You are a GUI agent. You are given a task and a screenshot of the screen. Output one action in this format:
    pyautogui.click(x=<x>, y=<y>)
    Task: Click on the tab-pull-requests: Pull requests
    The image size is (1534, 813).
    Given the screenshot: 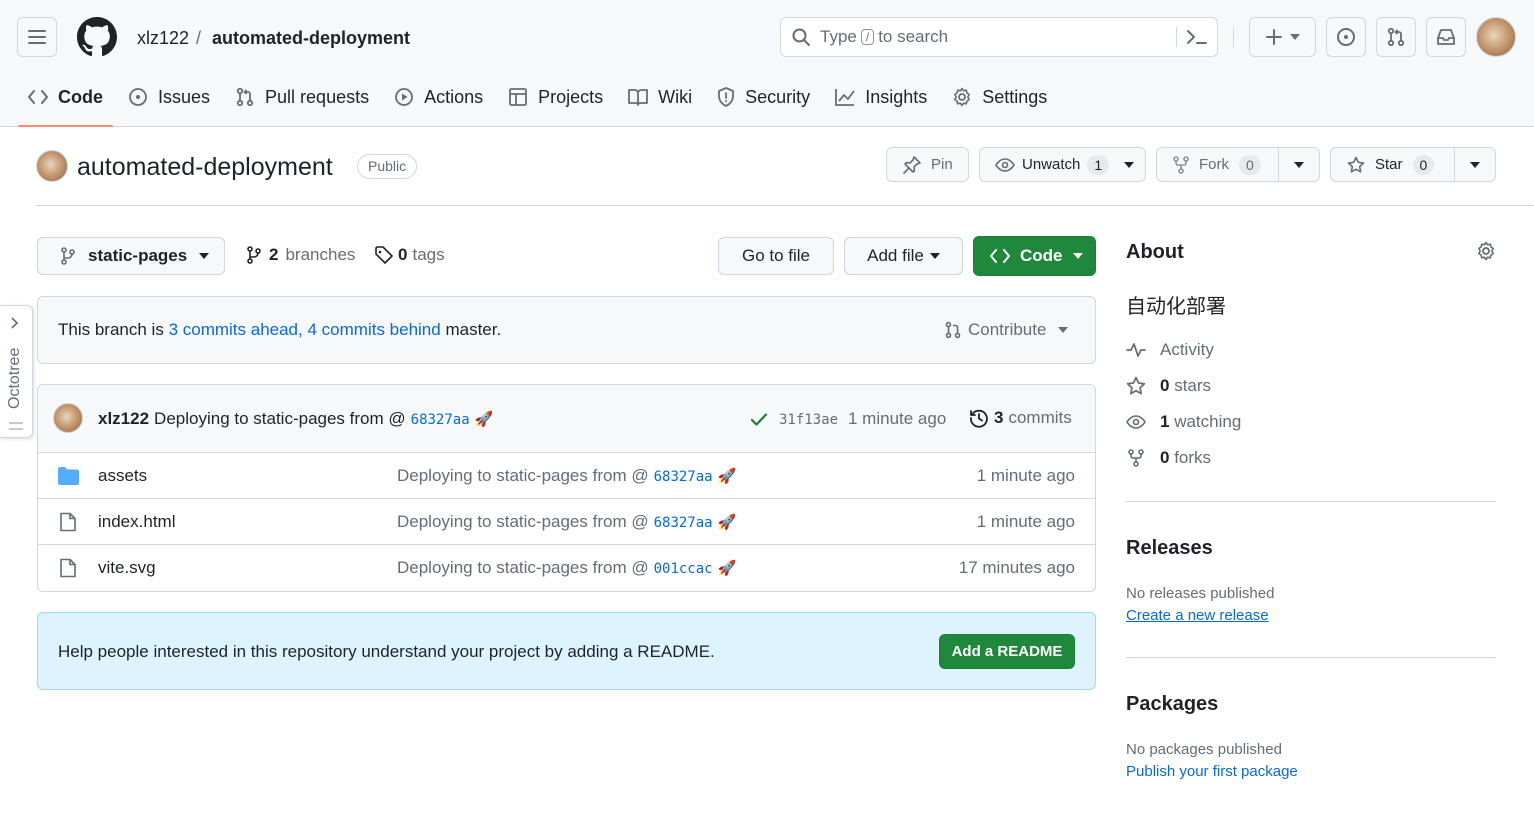 What is the action you would take?
    pyautogui.click(x=302, y=97)
    